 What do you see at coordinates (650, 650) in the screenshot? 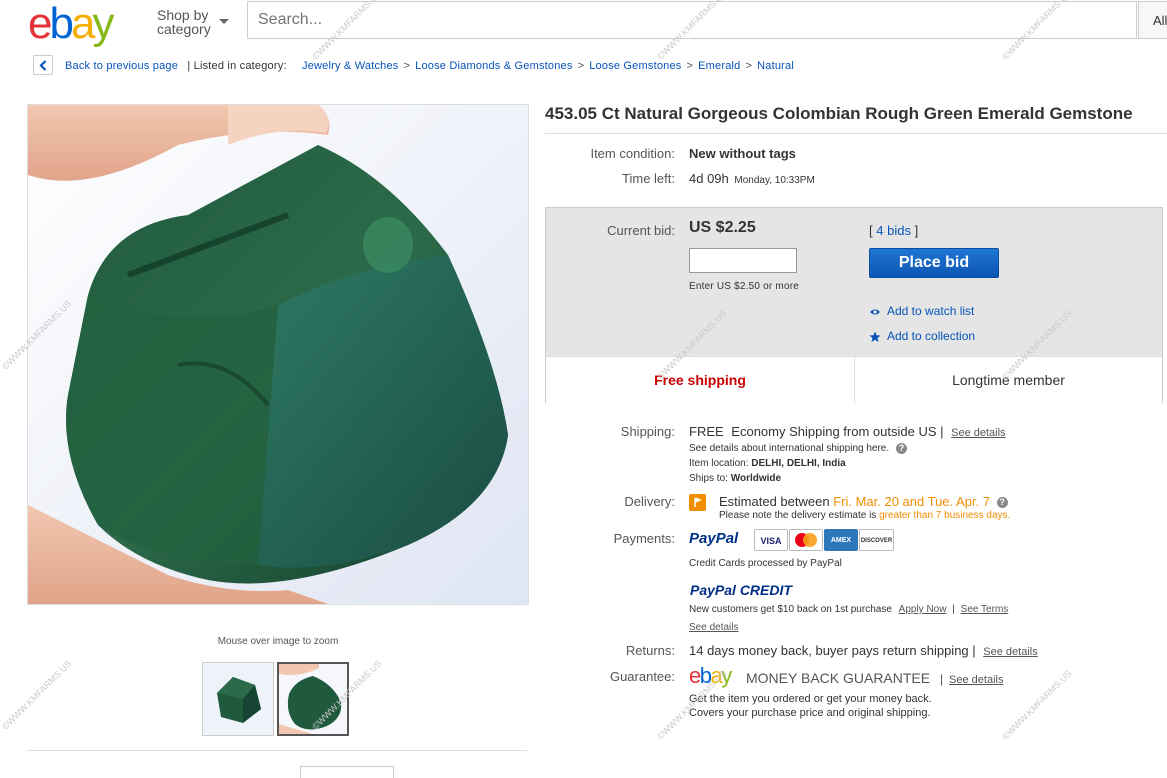
I see `returns-label: Returns:` at bounding box center [650, 650].